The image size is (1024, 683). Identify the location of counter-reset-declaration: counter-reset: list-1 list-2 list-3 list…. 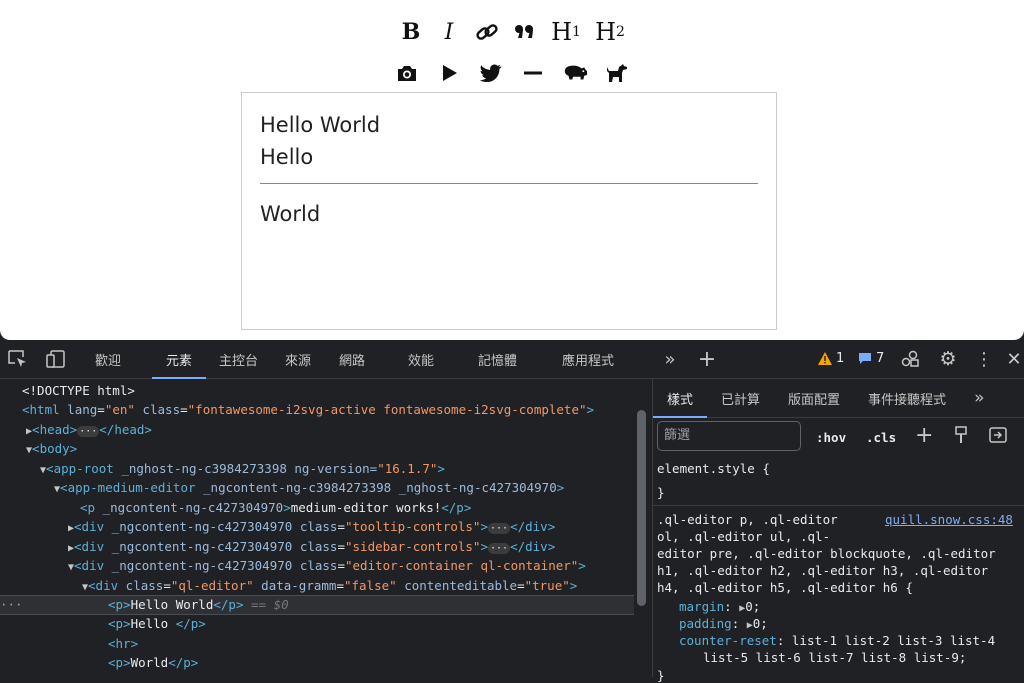
(837, 640).